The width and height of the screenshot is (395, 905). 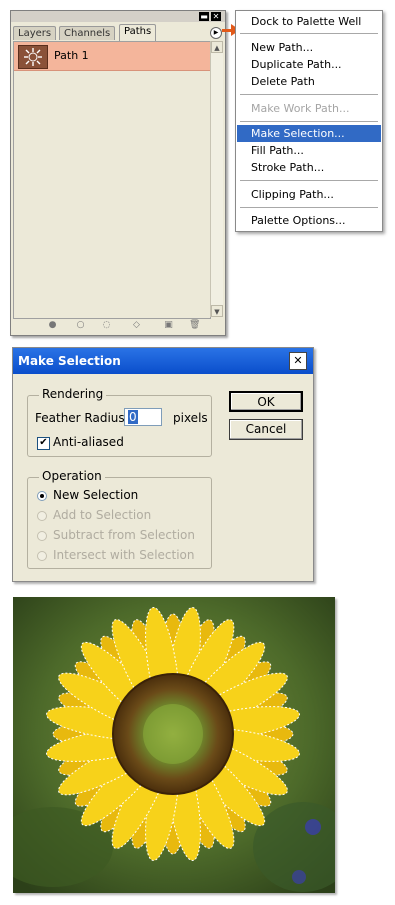 I want to click on path-thumbnail-icon, so click(x=33, y=57).